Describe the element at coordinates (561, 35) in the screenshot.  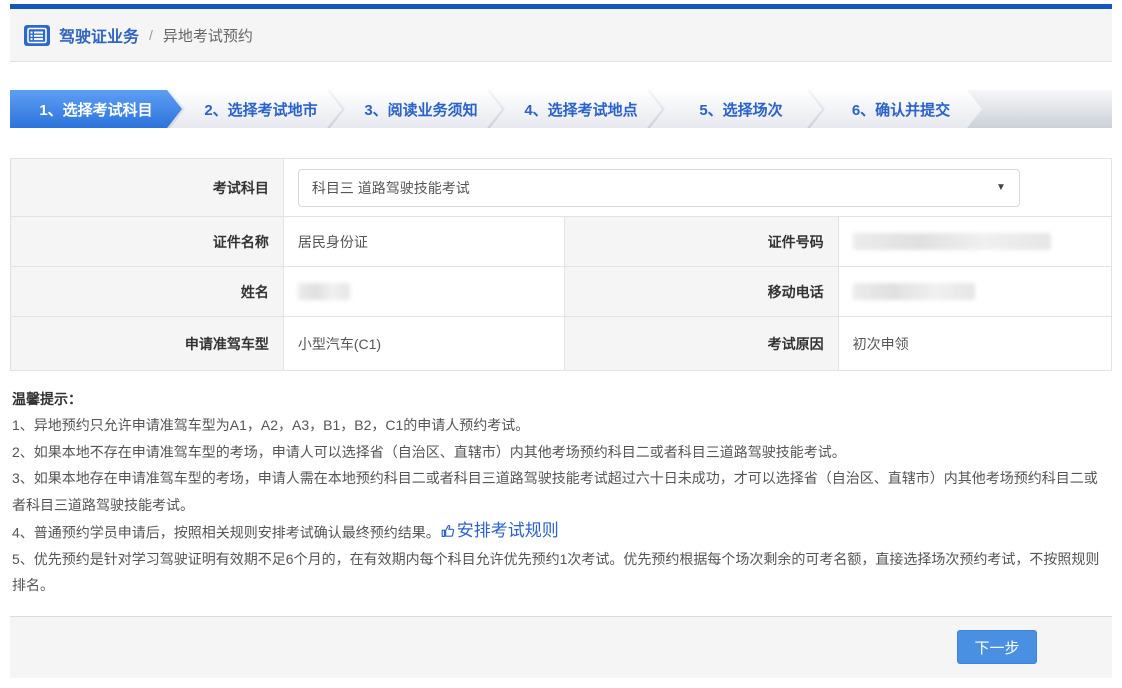
I see `breadcrumb: 驾驶证业务 / 异地考试预约` at that location.